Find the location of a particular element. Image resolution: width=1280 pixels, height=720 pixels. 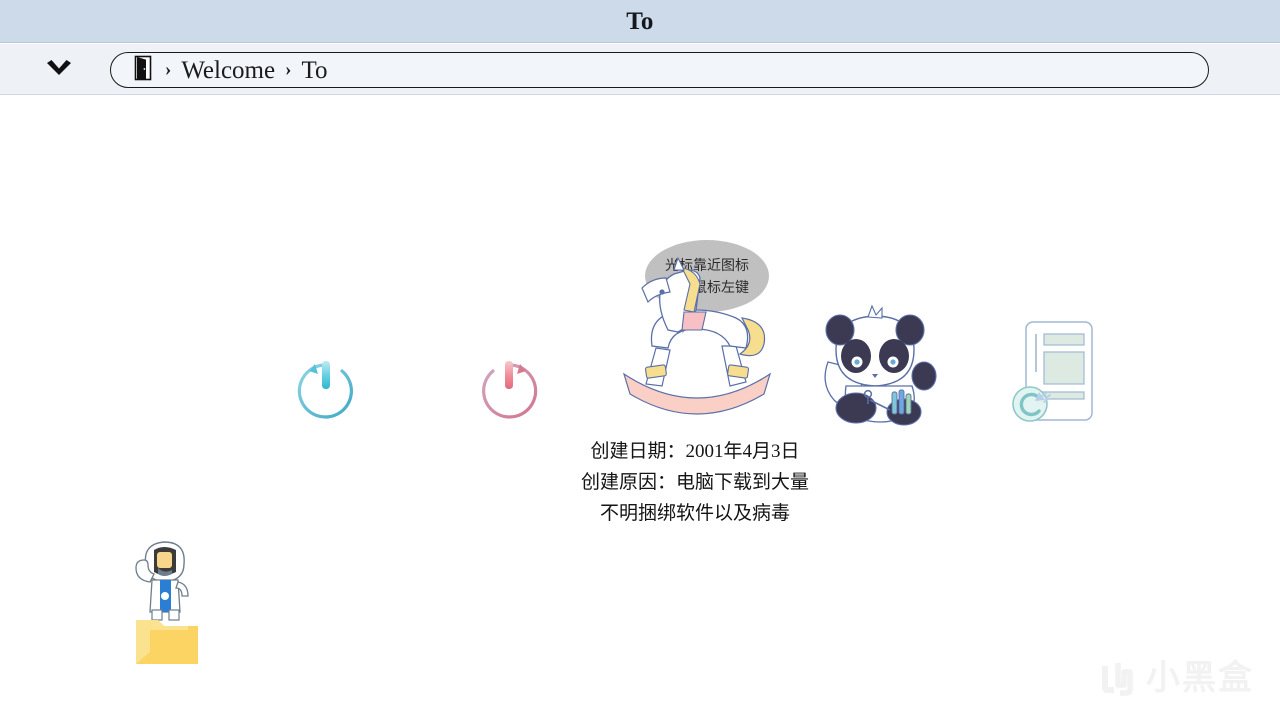

shutdown-restart-teal-glyph is located at coordinates (325, 390).